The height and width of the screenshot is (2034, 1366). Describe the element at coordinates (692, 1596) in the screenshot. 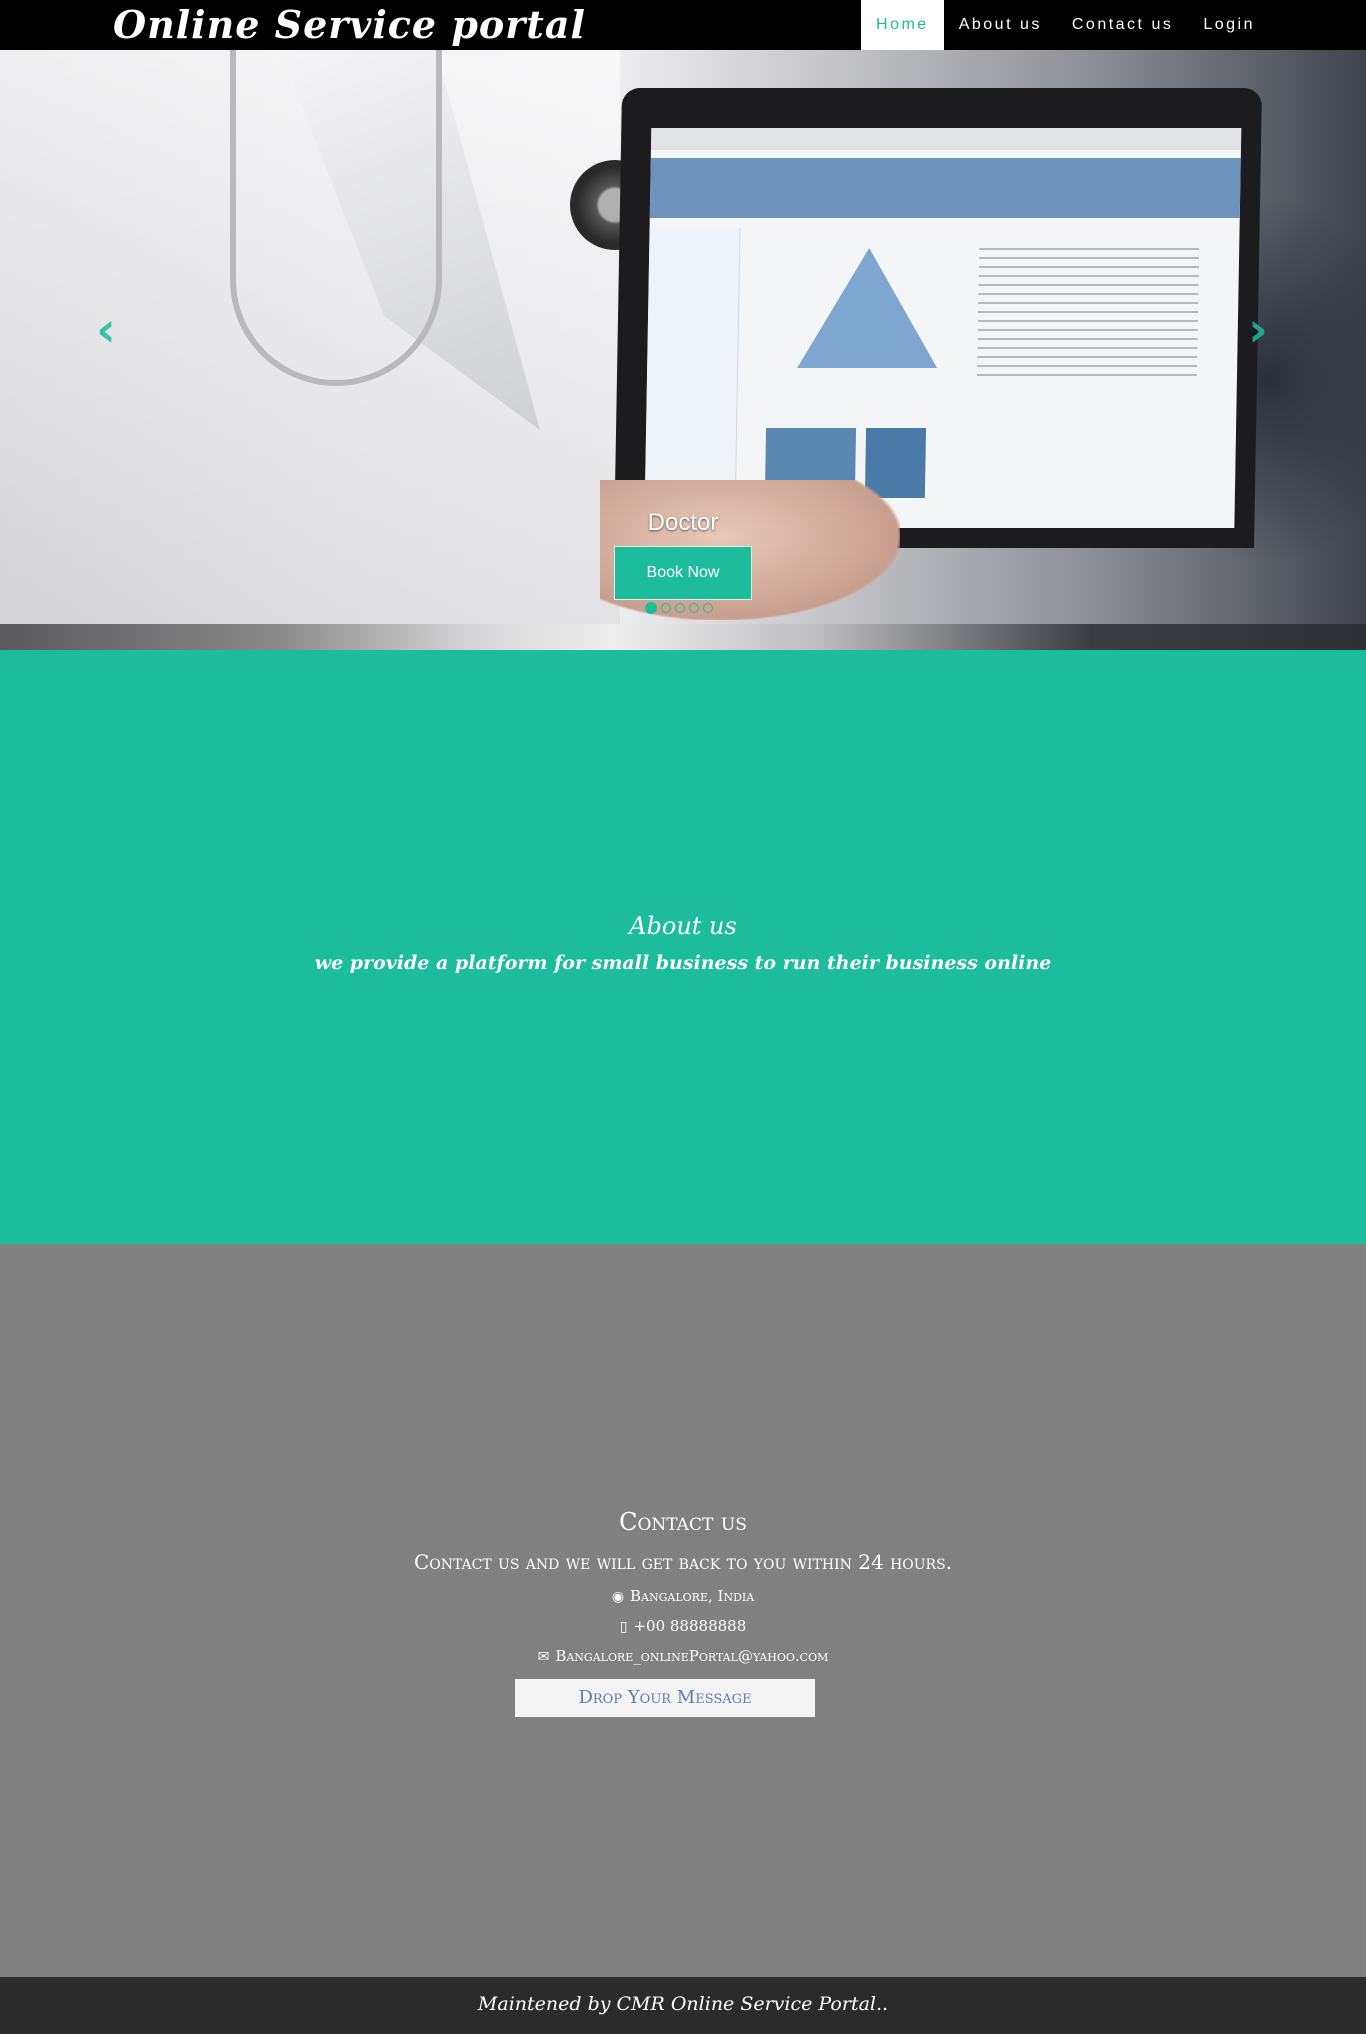

I see `location-text: Bangalore, India` at that location.